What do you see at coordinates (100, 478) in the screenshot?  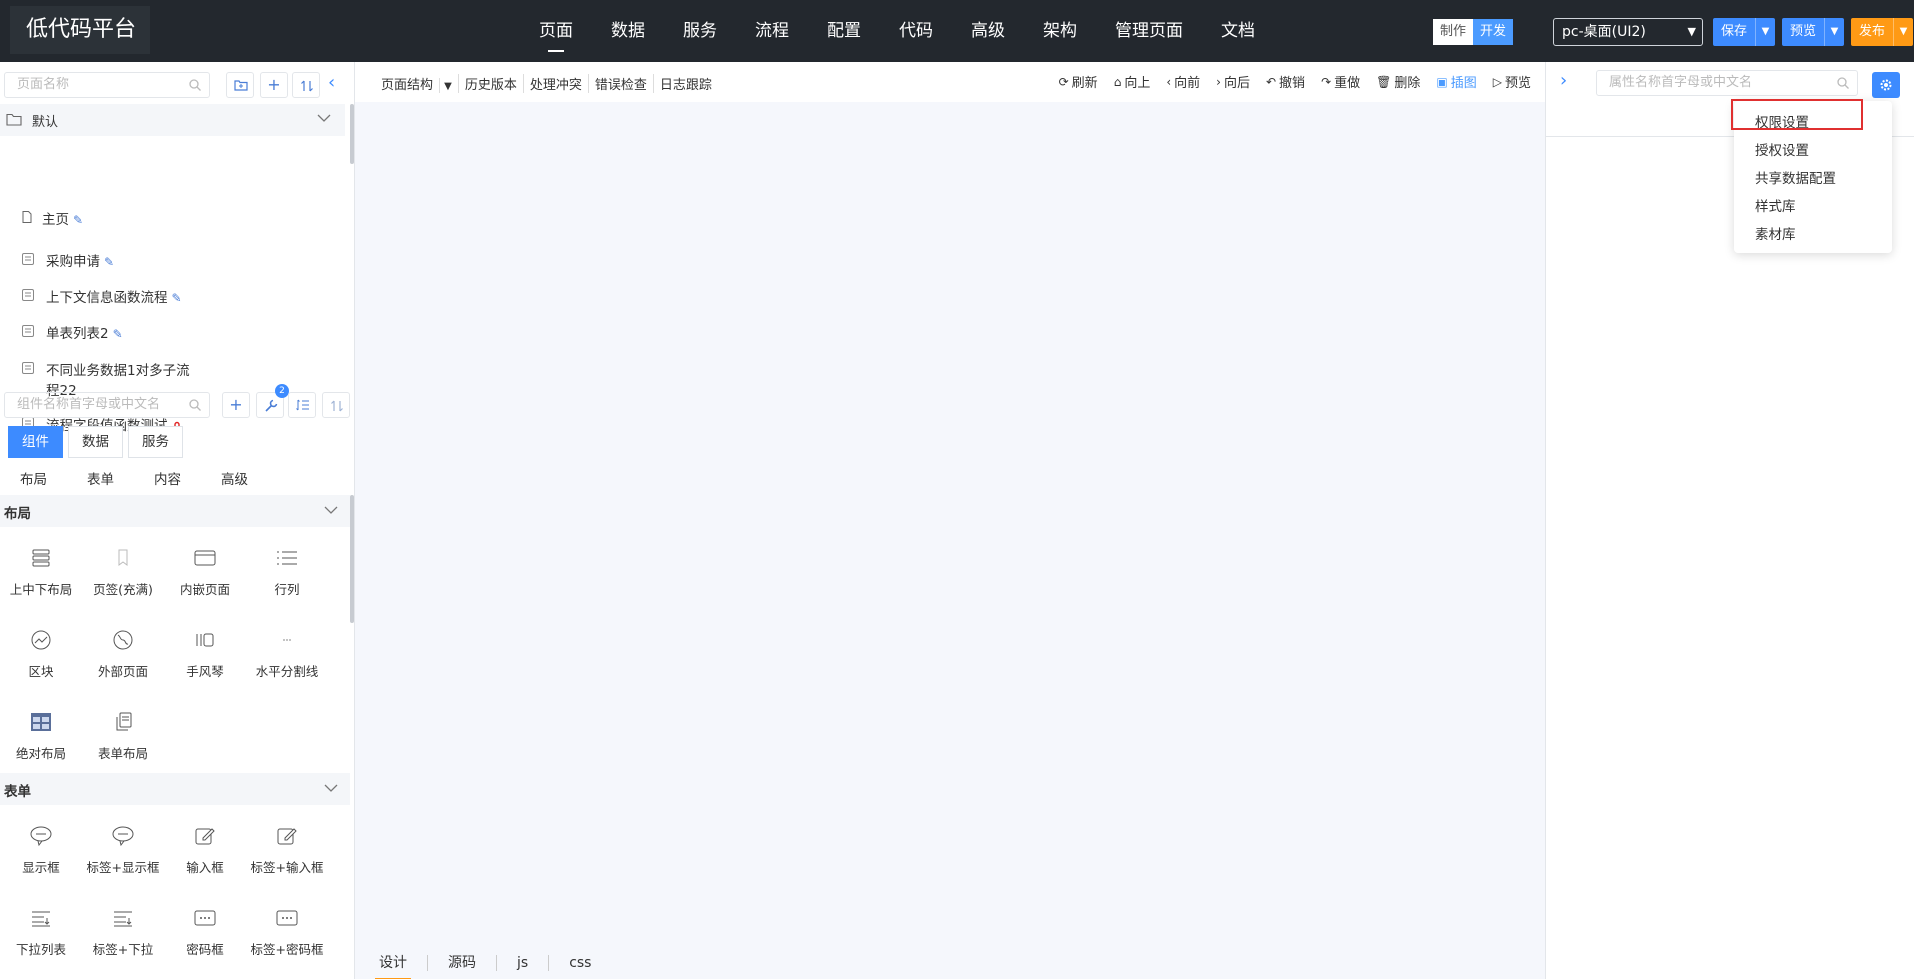 I see `subtab-form: 表单` at bounding box center [100, 478].